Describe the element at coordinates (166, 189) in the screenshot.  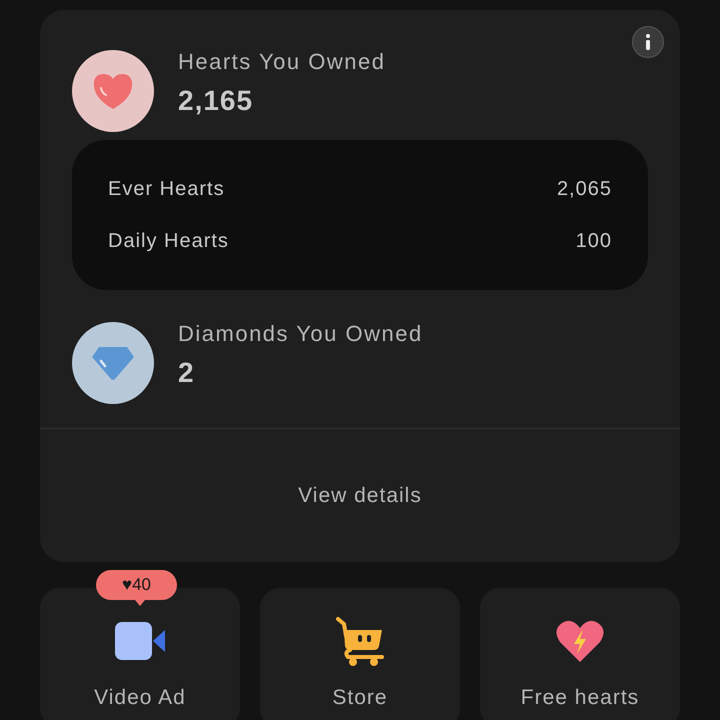
I see `breakdown-label: Ever Hearts` at that location.